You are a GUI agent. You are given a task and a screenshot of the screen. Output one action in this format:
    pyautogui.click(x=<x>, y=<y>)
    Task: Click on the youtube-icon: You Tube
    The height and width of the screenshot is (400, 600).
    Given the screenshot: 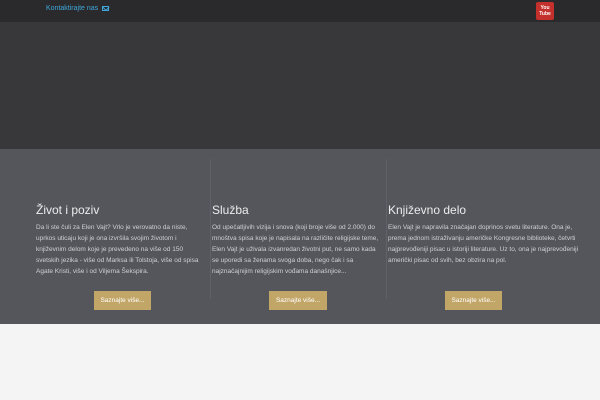 What is the action you would take?
    pyautogui.click(x=545, y=11)
    